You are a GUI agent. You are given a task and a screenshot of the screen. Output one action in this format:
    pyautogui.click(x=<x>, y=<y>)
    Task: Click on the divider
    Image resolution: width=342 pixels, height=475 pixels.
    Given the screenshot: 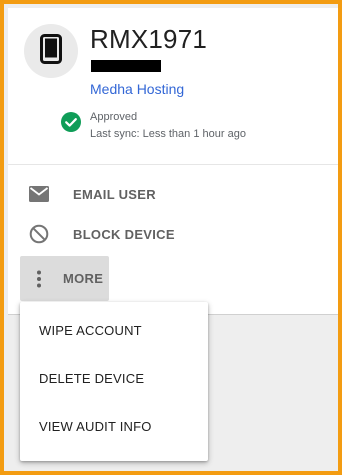 What is the action you would take?
    pyautogui.click(x=173, y=164)
    